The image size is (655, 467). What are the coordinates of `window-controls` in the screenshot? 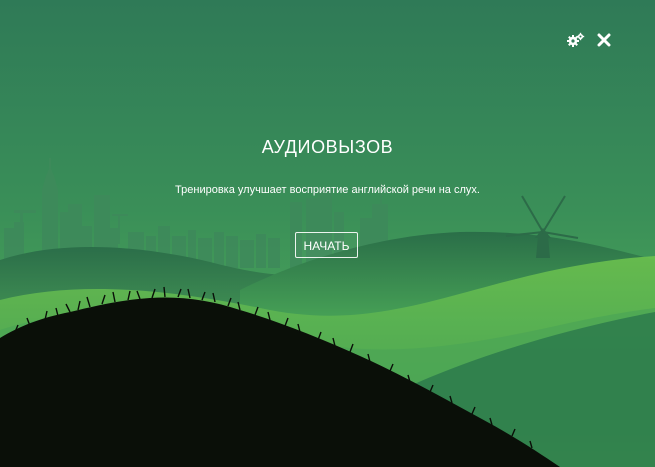 It's located at (610, 35).